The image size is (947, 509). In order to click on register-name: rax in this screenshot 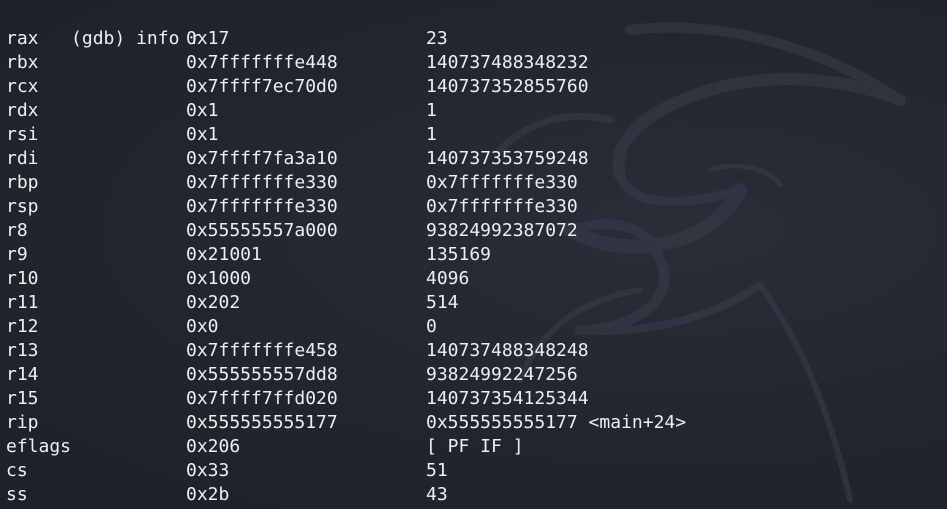, I will do `click(22, 38)`.